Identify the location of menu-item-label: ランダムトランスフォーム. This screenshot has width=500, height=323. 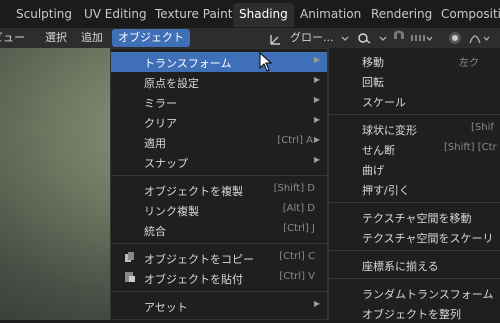
(428, 294).